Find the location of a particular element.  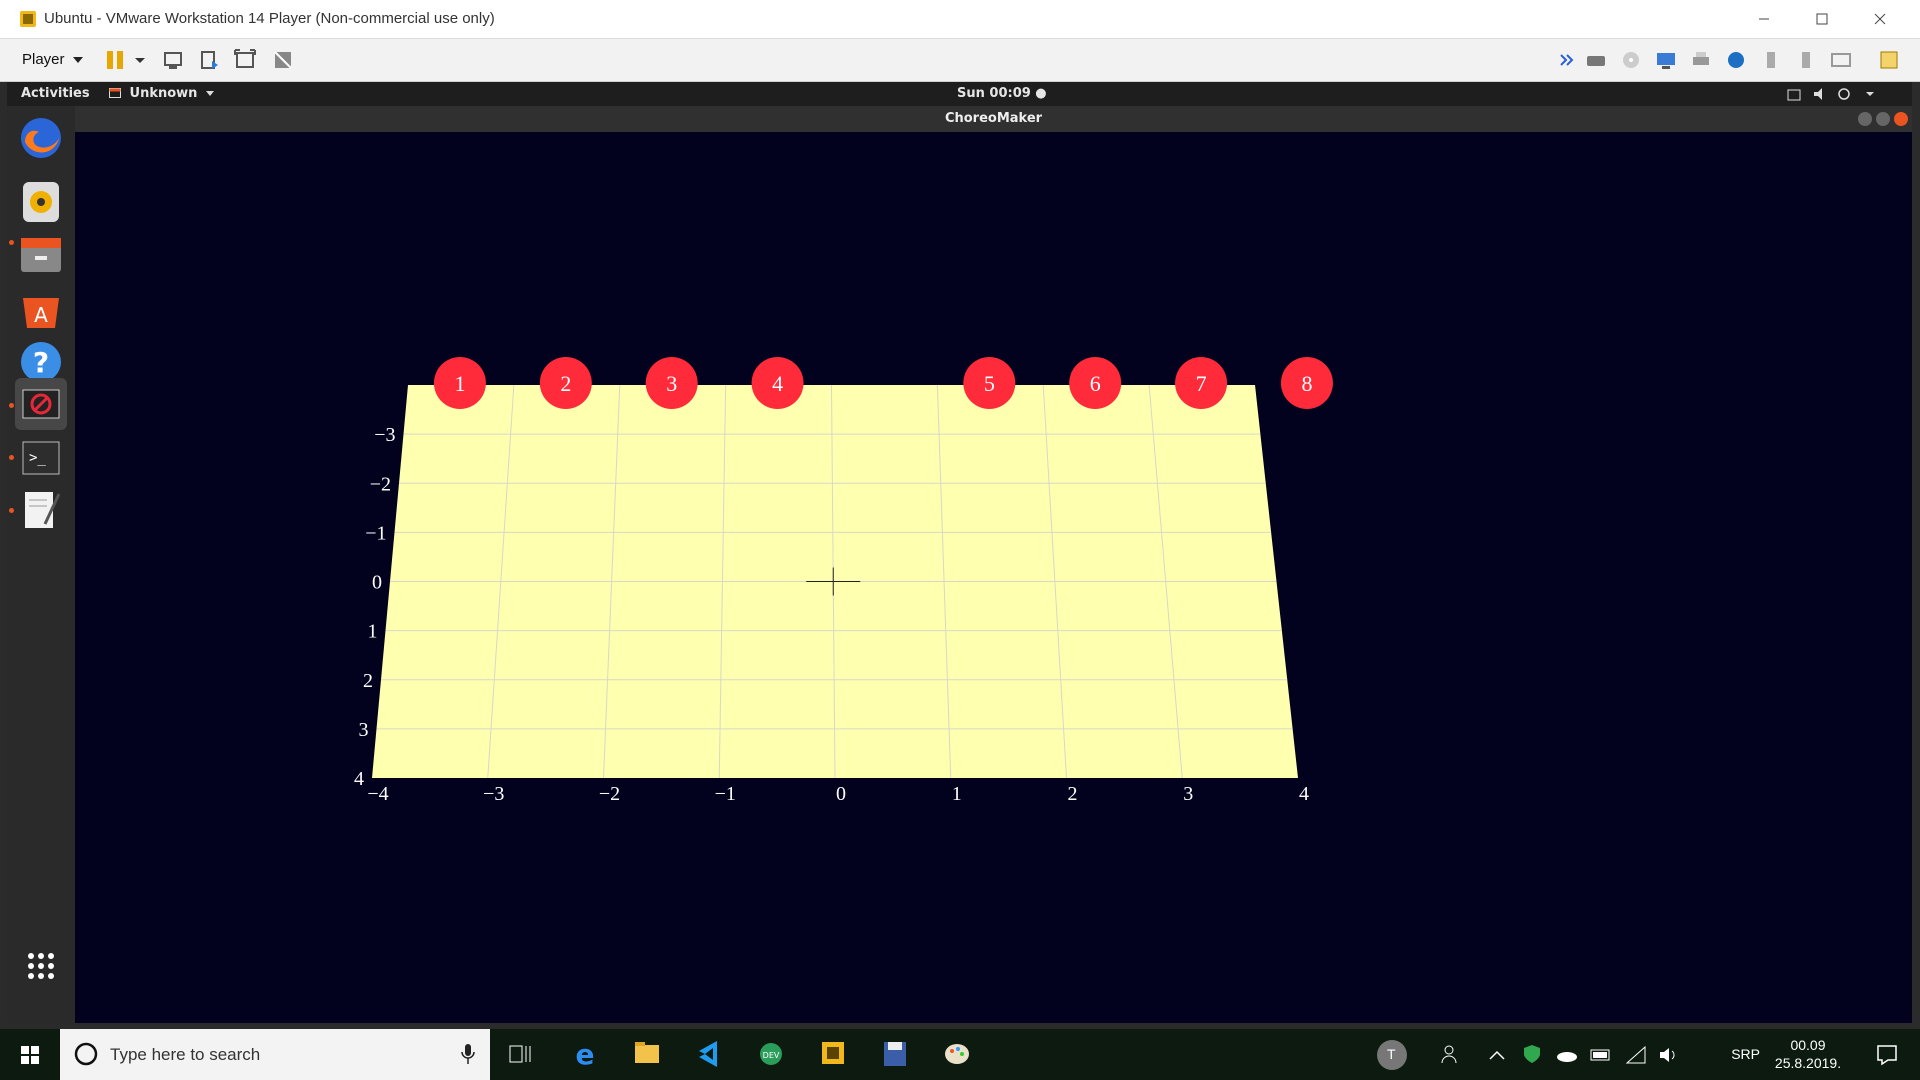

dancer-marker: 7 is located at coordinates (1201, 383).